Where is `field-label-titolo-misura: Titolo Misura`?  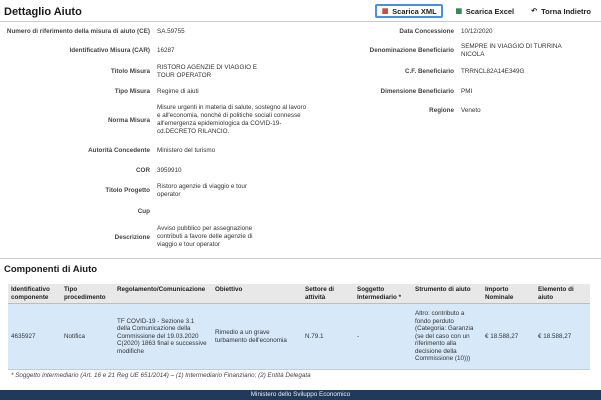 field-label-titolo-misura: Titolo Misura is located at coordinates (130, 71).